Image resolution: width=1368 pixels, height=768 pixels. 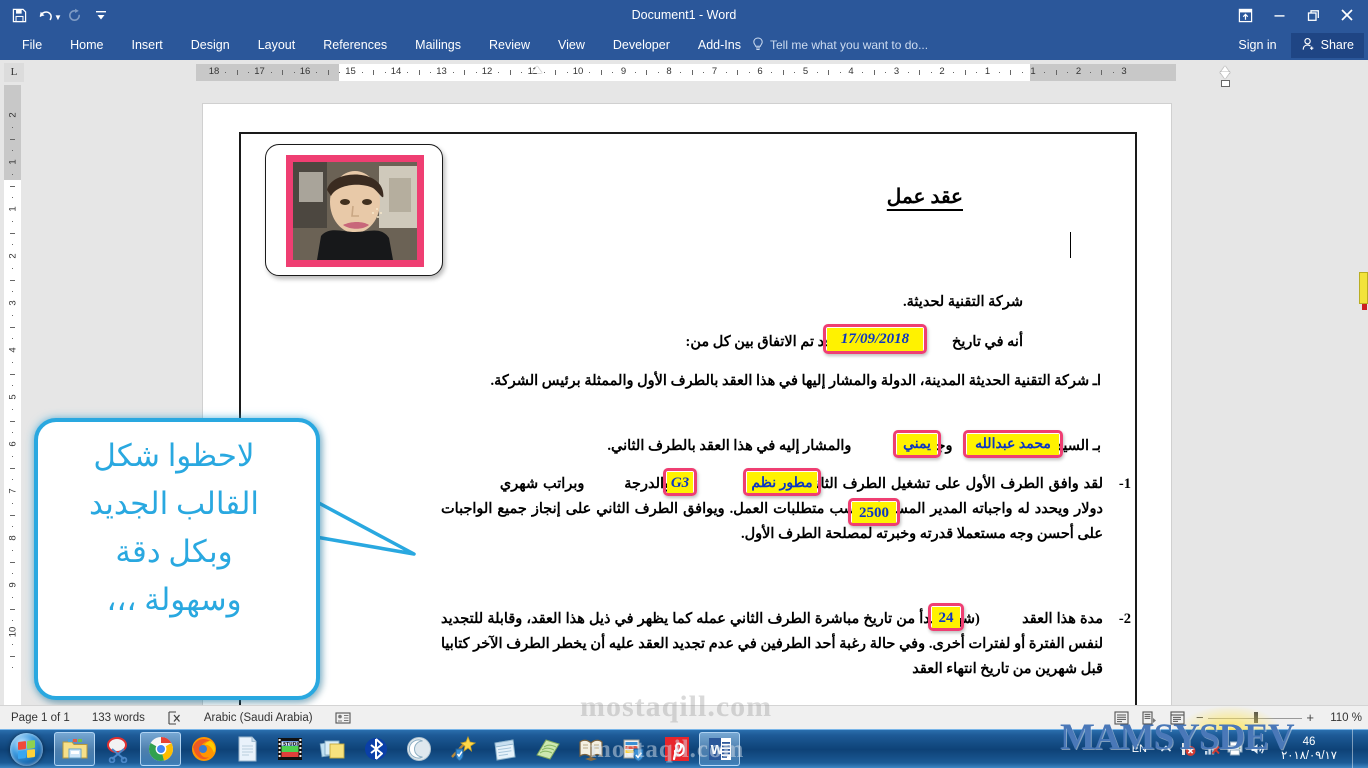 I want to click on taskbar-pinterest, so click(x=676, y=749).